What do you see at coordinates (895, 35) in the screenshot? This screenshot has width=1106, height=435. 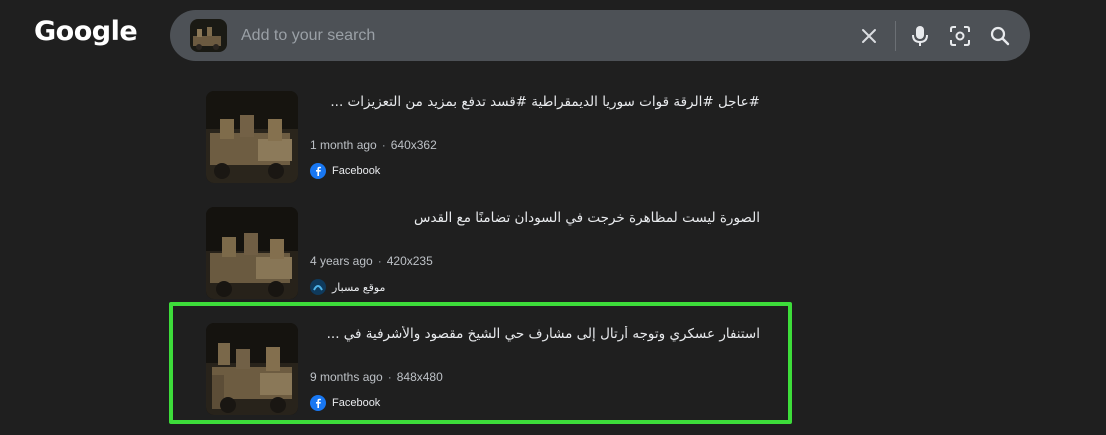 I see `search-divider` at bounding box center [895, 35].